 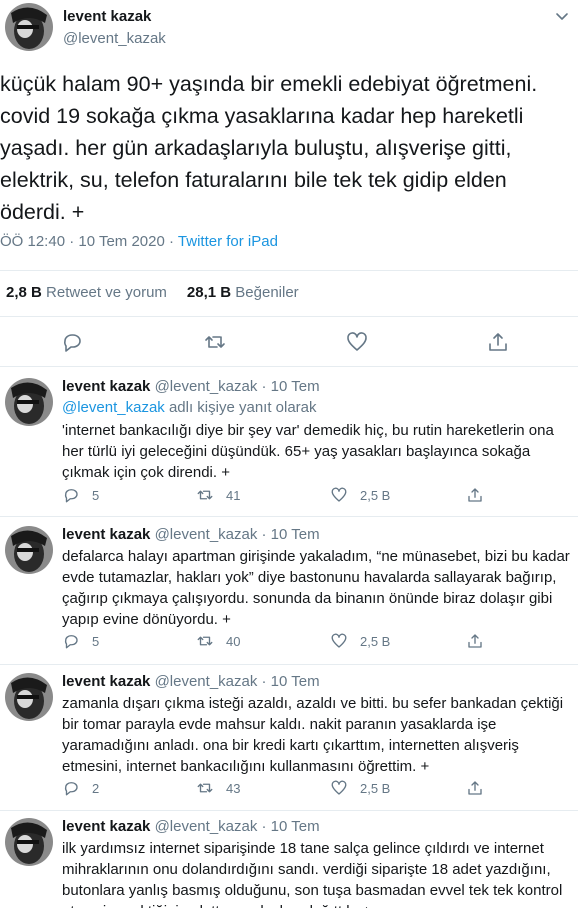 I want to click on reply-button: 2, so click(x=80, y=788).